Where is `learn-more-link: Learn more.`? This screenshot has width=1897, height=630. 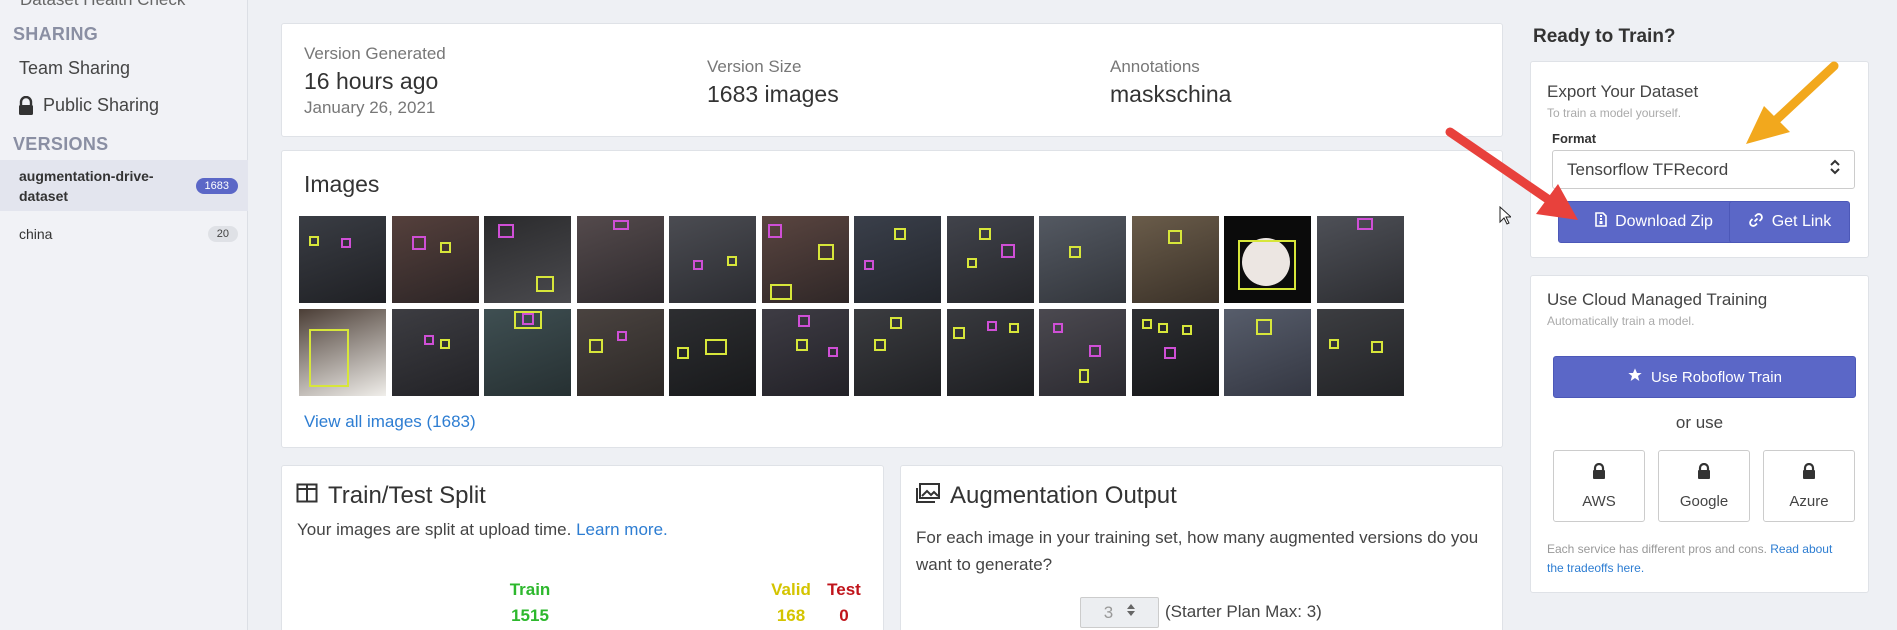 learn-more-link: Learn more. is located at coordinates (622, 529).